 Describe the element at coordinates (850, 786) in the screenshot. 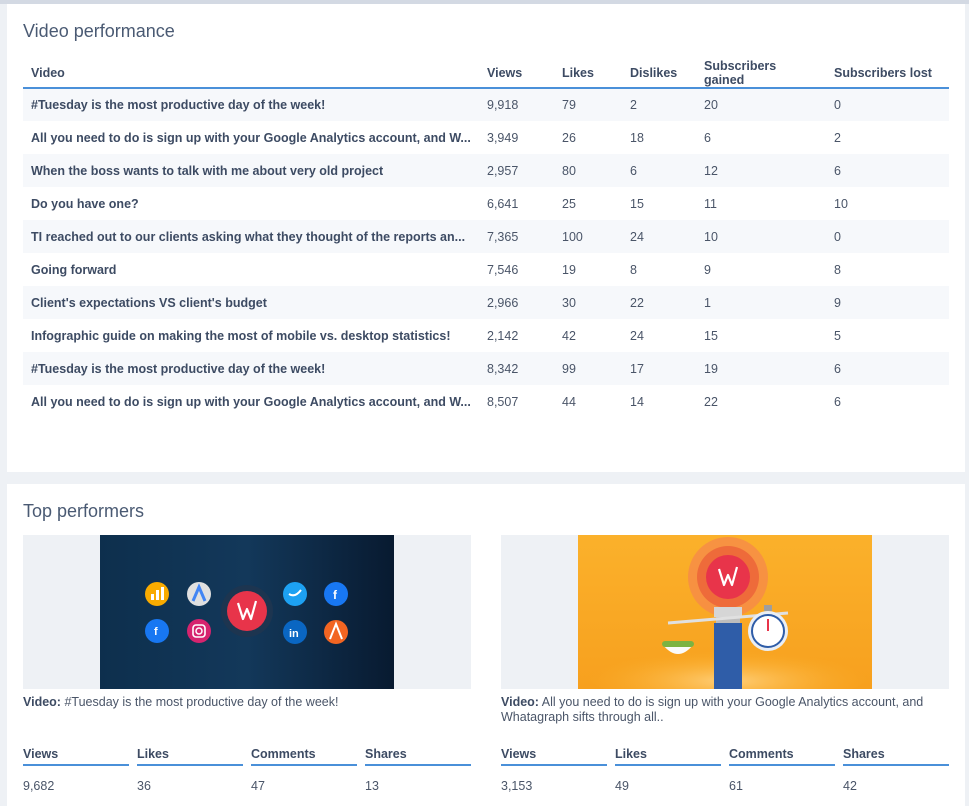

I see `stat-value: 42` at that location.